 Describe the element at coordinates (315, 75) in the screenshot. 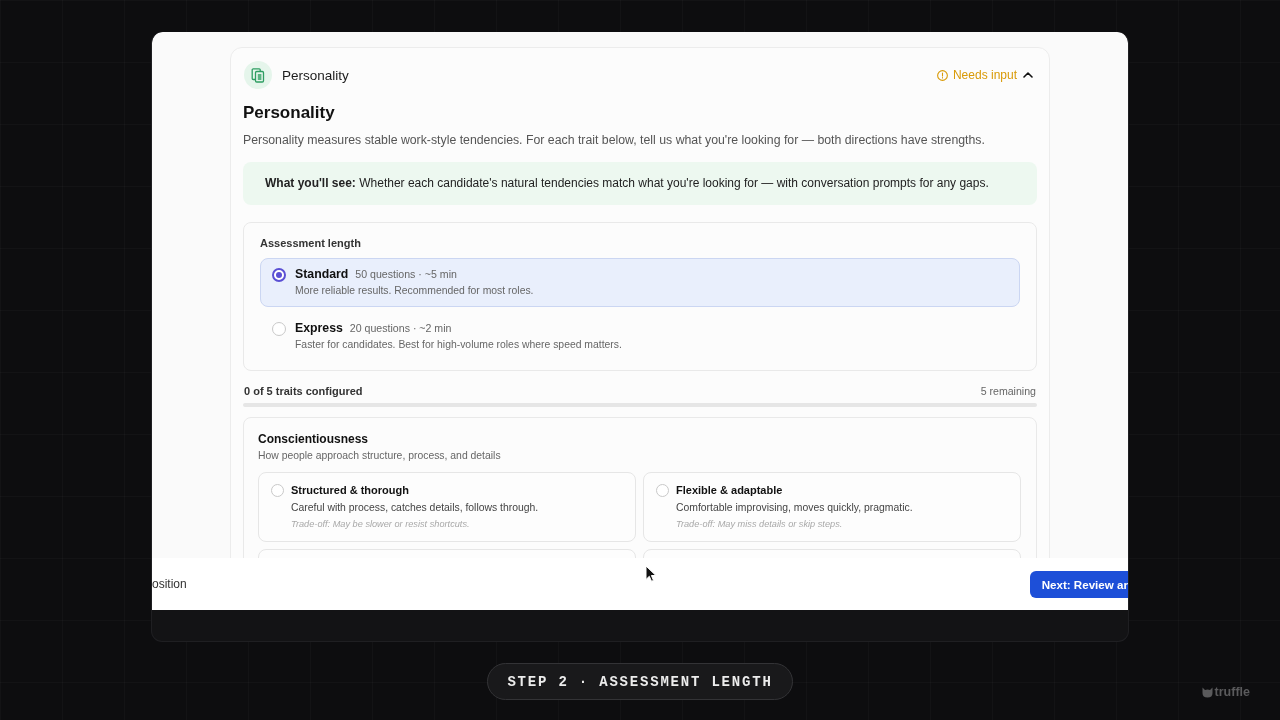

I see `section-title: Personality` at that location.